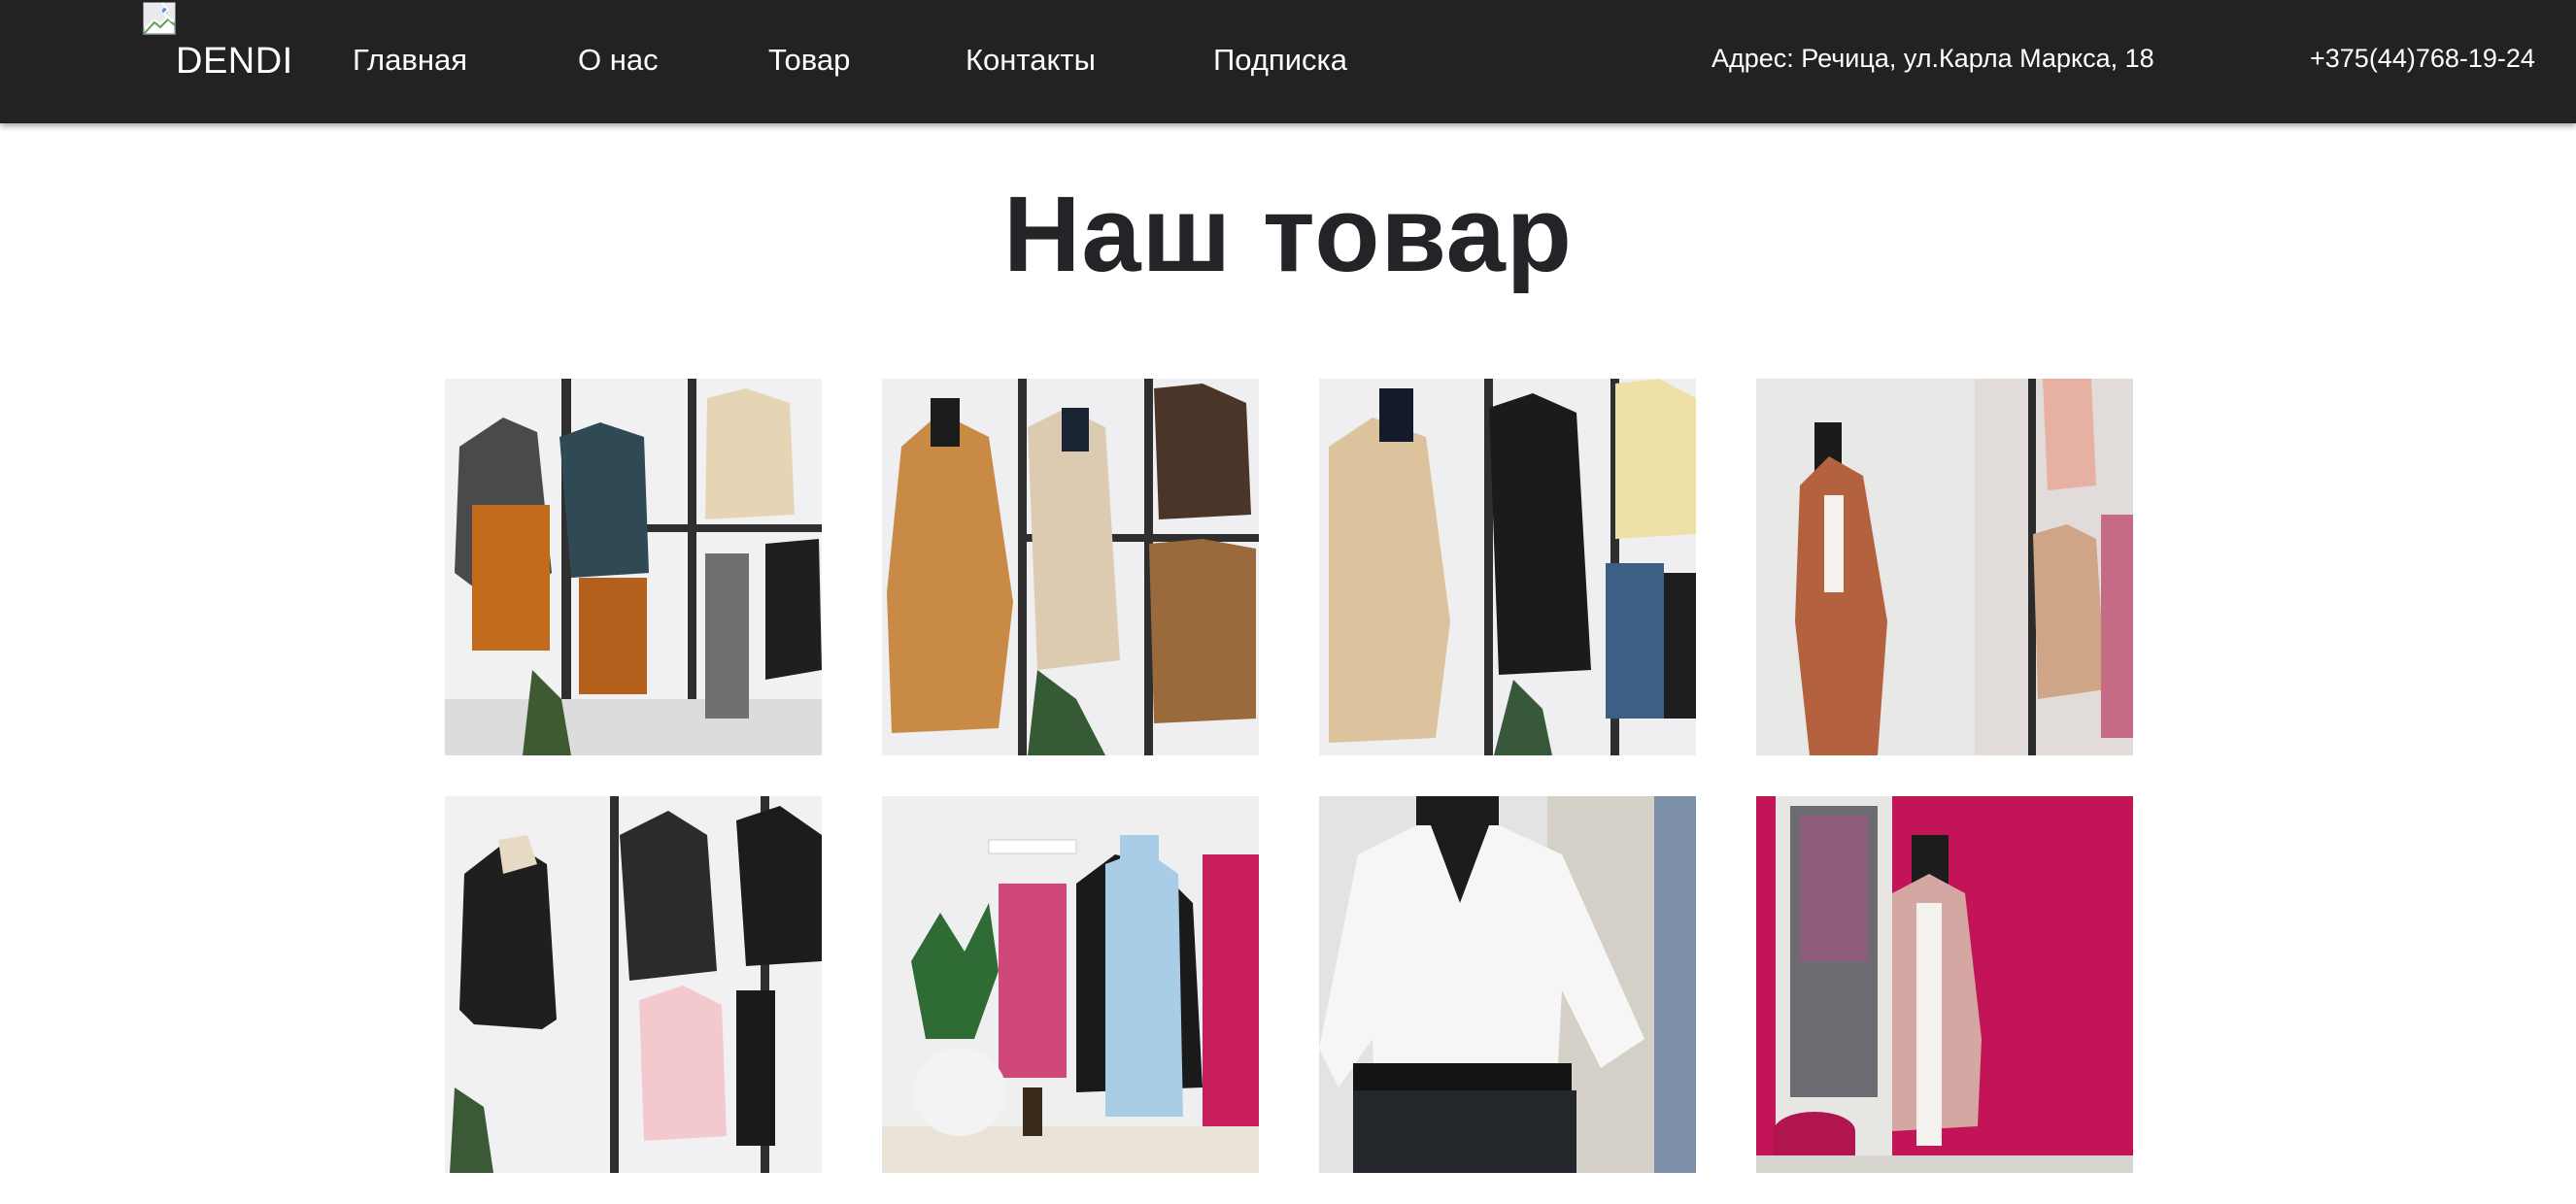 This screenshot has height=1204, width=2576. Describe the element at coordinates (809, 61) in the screenshot. I see `nav-link-products: Товар` at that location.